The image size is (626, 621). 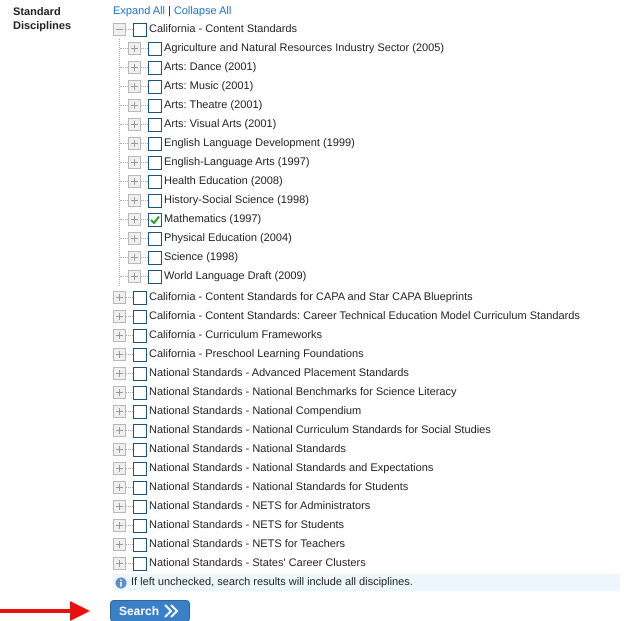 What do you see at coordinates (320, 430) in the screenshot?
I see `tree-item-label: National Standards - National Curriculum Standards for Social Studies` at bounding box center [320, 430].